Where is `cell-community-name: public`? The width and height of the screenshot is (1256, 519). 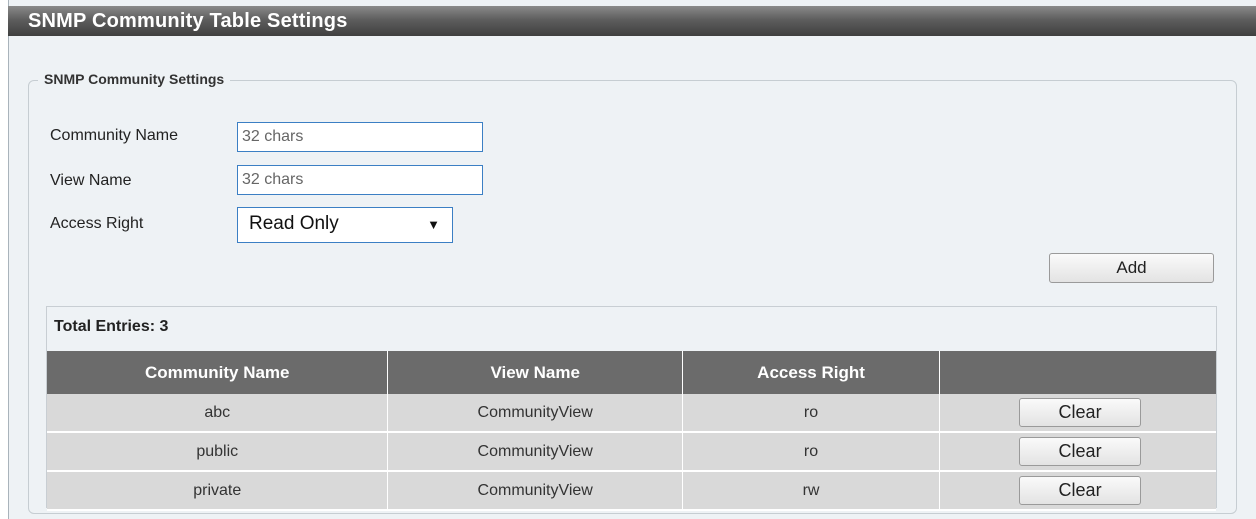
cell-community-name: public is located at coordinates (218, 452).